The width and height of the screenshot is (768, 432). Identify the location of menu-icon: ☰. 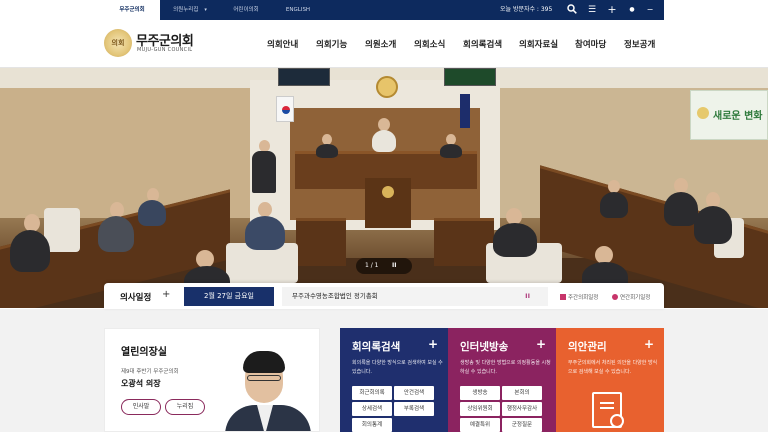
(592, 10).